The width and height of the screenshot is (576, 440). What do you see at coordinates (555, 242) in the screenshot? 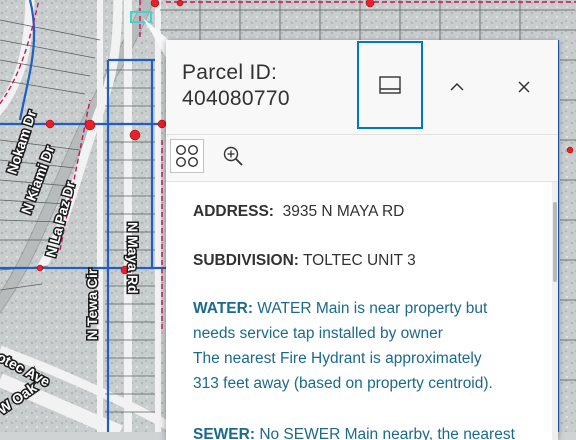
I see `scrollbar-thumb` at bounding box center [555, 242].